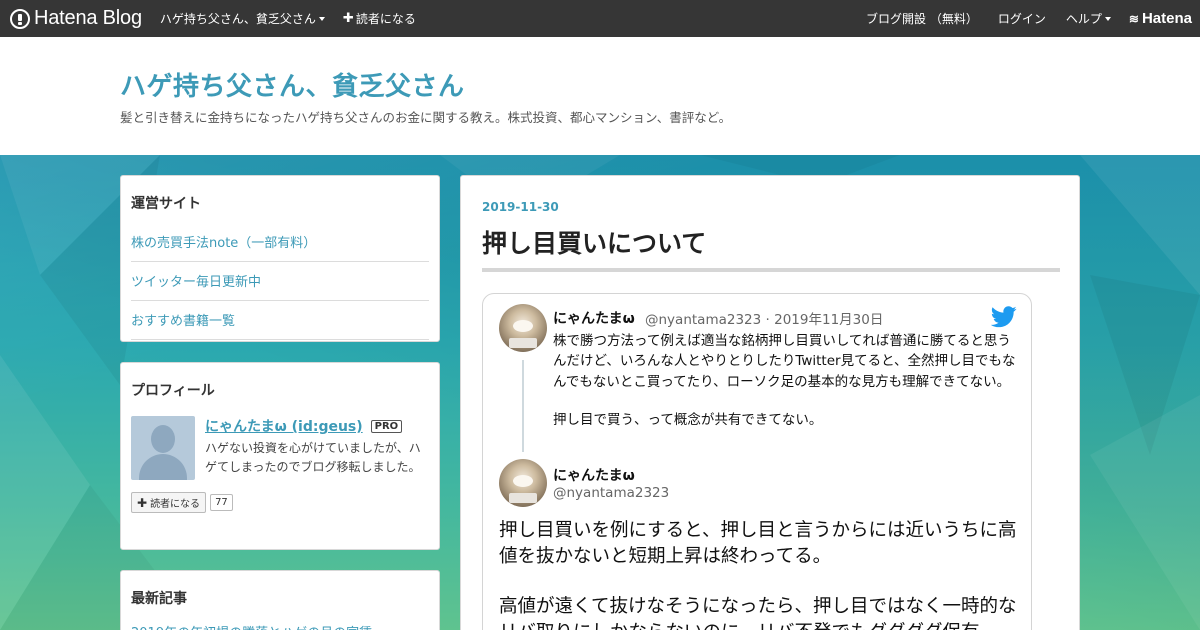 The image size is (1200, 630). I want to click on profile-description: ハゲない投資を心がけていましたが、ハゲてしまったのでブログ移転しました。, so click(313, 458).